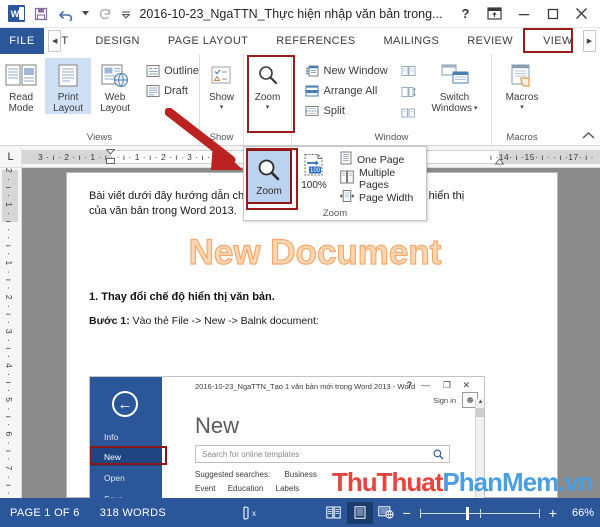 This screenshot has height=527, width=600. What do you see at coordinates (315, 41) in the screenshot?
I see `tab-references: REFERENCES` at bounding box center [315, 41].